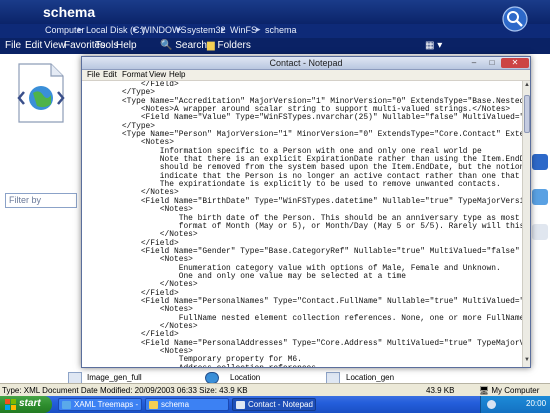 The image size is (550, 413). Describe the element at coordinates (234, 45) in the screenshot. I see `folders-button-label: Folders` at that location.